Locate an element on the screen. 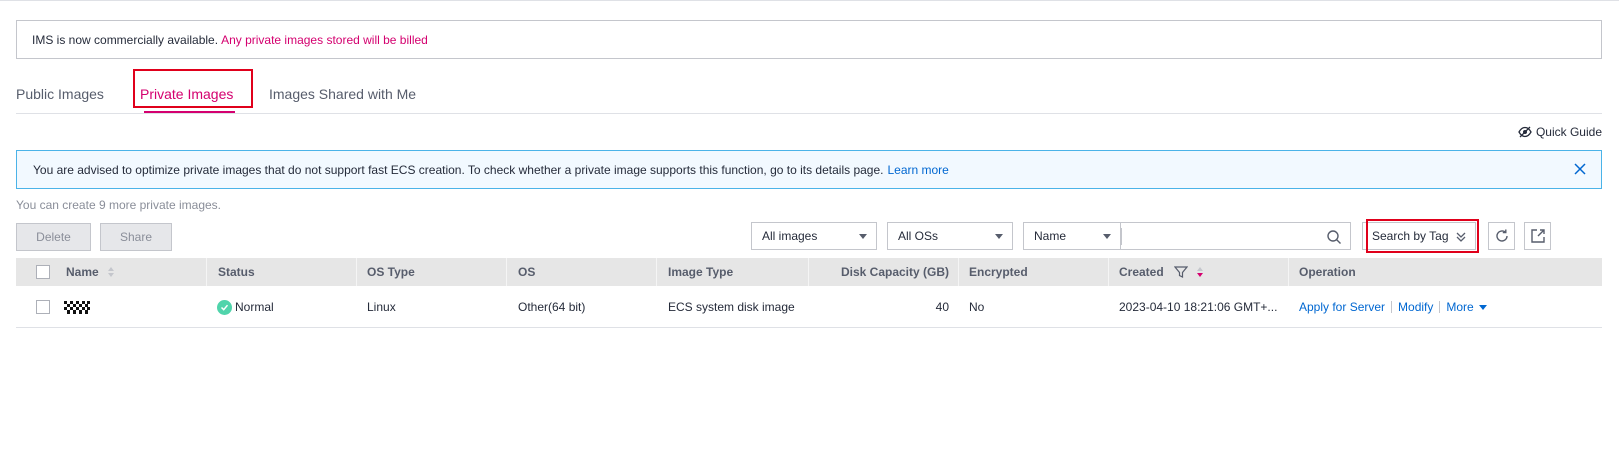 Image resolution: width=1619 pixels, height=465 pixels. search-separator is located at coordinates (1121, 236).